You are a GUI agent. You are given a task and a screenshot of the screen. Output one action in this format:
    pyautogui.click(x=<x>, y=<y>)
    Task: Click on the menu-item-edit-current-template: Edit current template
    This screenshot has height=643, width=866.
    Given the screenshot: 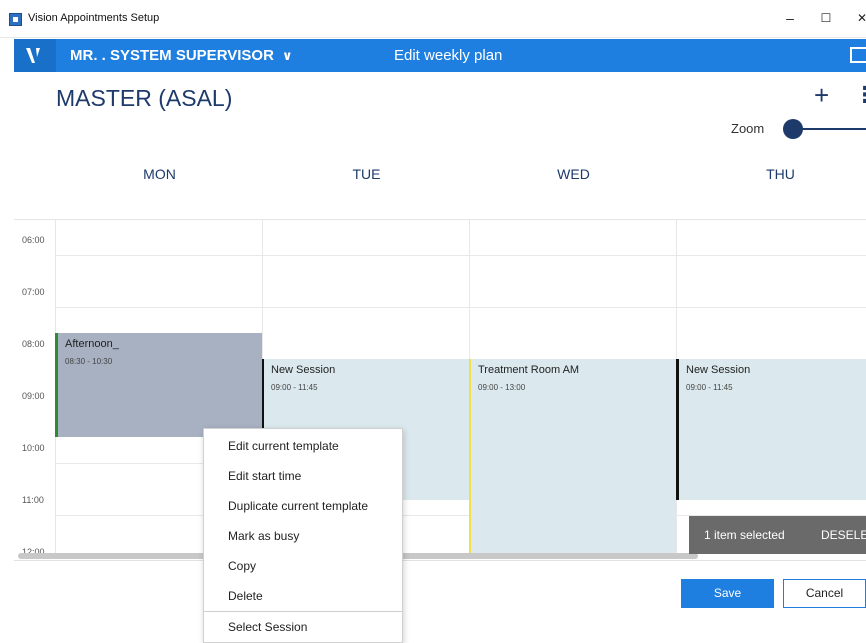 What is the action you would take?
    pyautogui.click(x=303, y=446)
    